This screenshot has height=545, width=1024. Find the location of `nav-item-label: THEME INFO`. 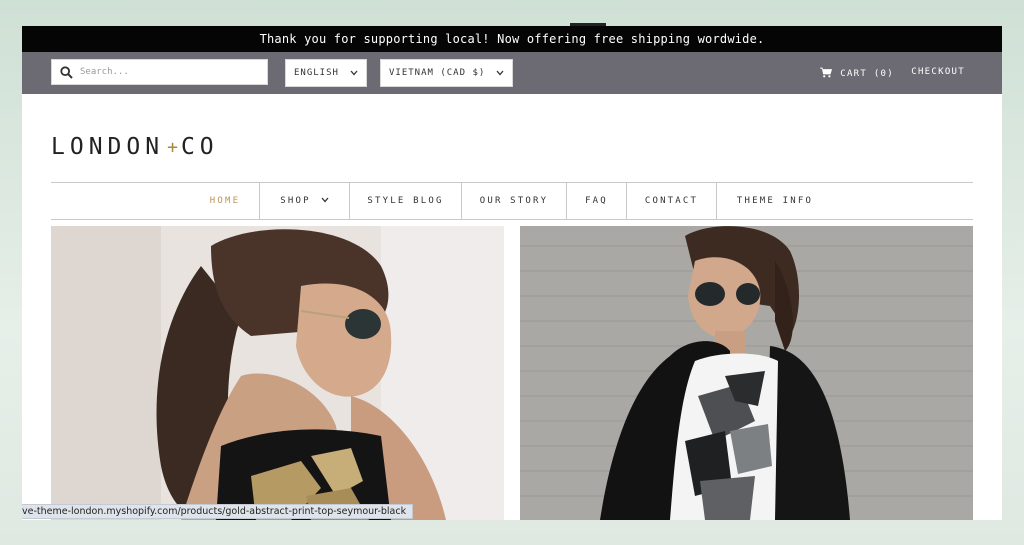

nav-item-label: THEME INFO is located at coordinates (775, 201).